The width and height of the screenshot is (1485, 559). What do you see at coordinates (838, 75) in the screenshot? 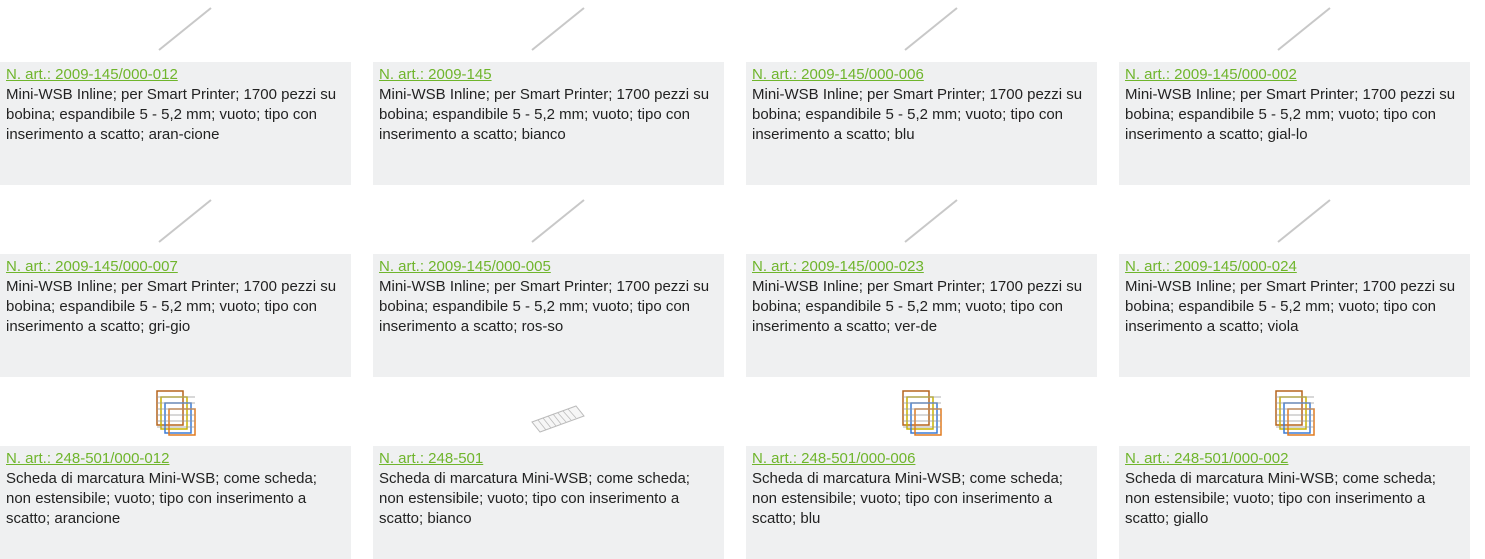
I see `article-number-link: N. art.: 2009-145/000-006` at bounding box center [838, 75].